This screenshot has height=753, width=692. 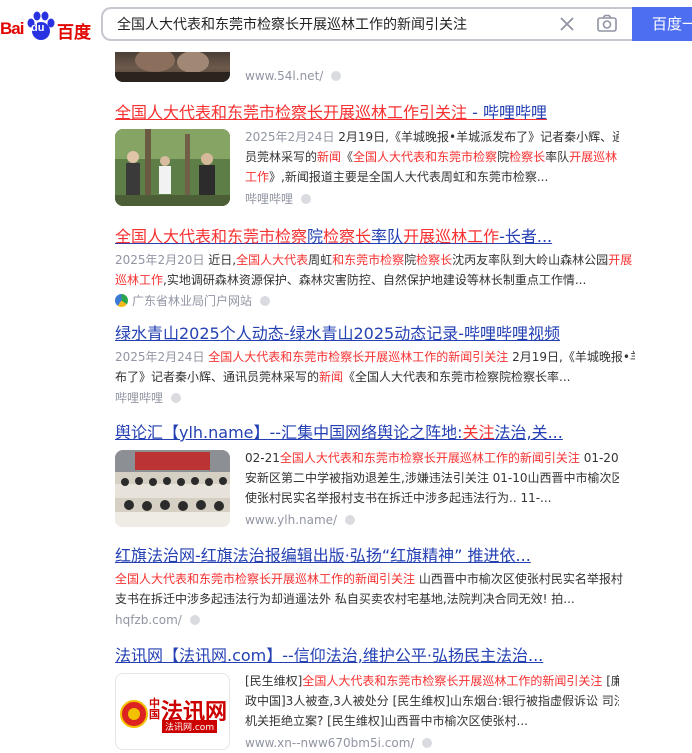 What do you see at coordinates (148, 620) in the screenshot?
I see `source-label: hqfzb.com/` at bounding box center [148, 620].